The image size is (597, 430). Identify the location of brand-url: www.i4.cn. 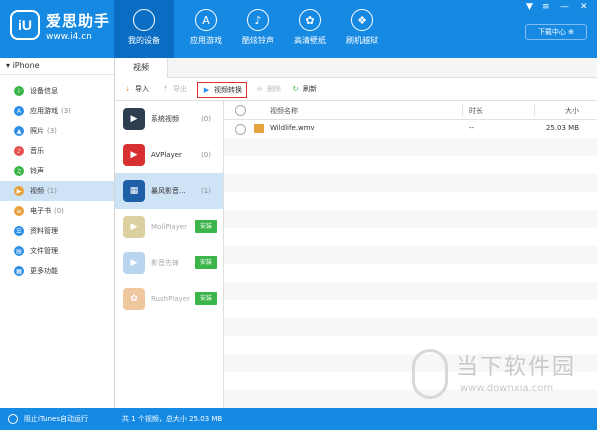
(69, 37).